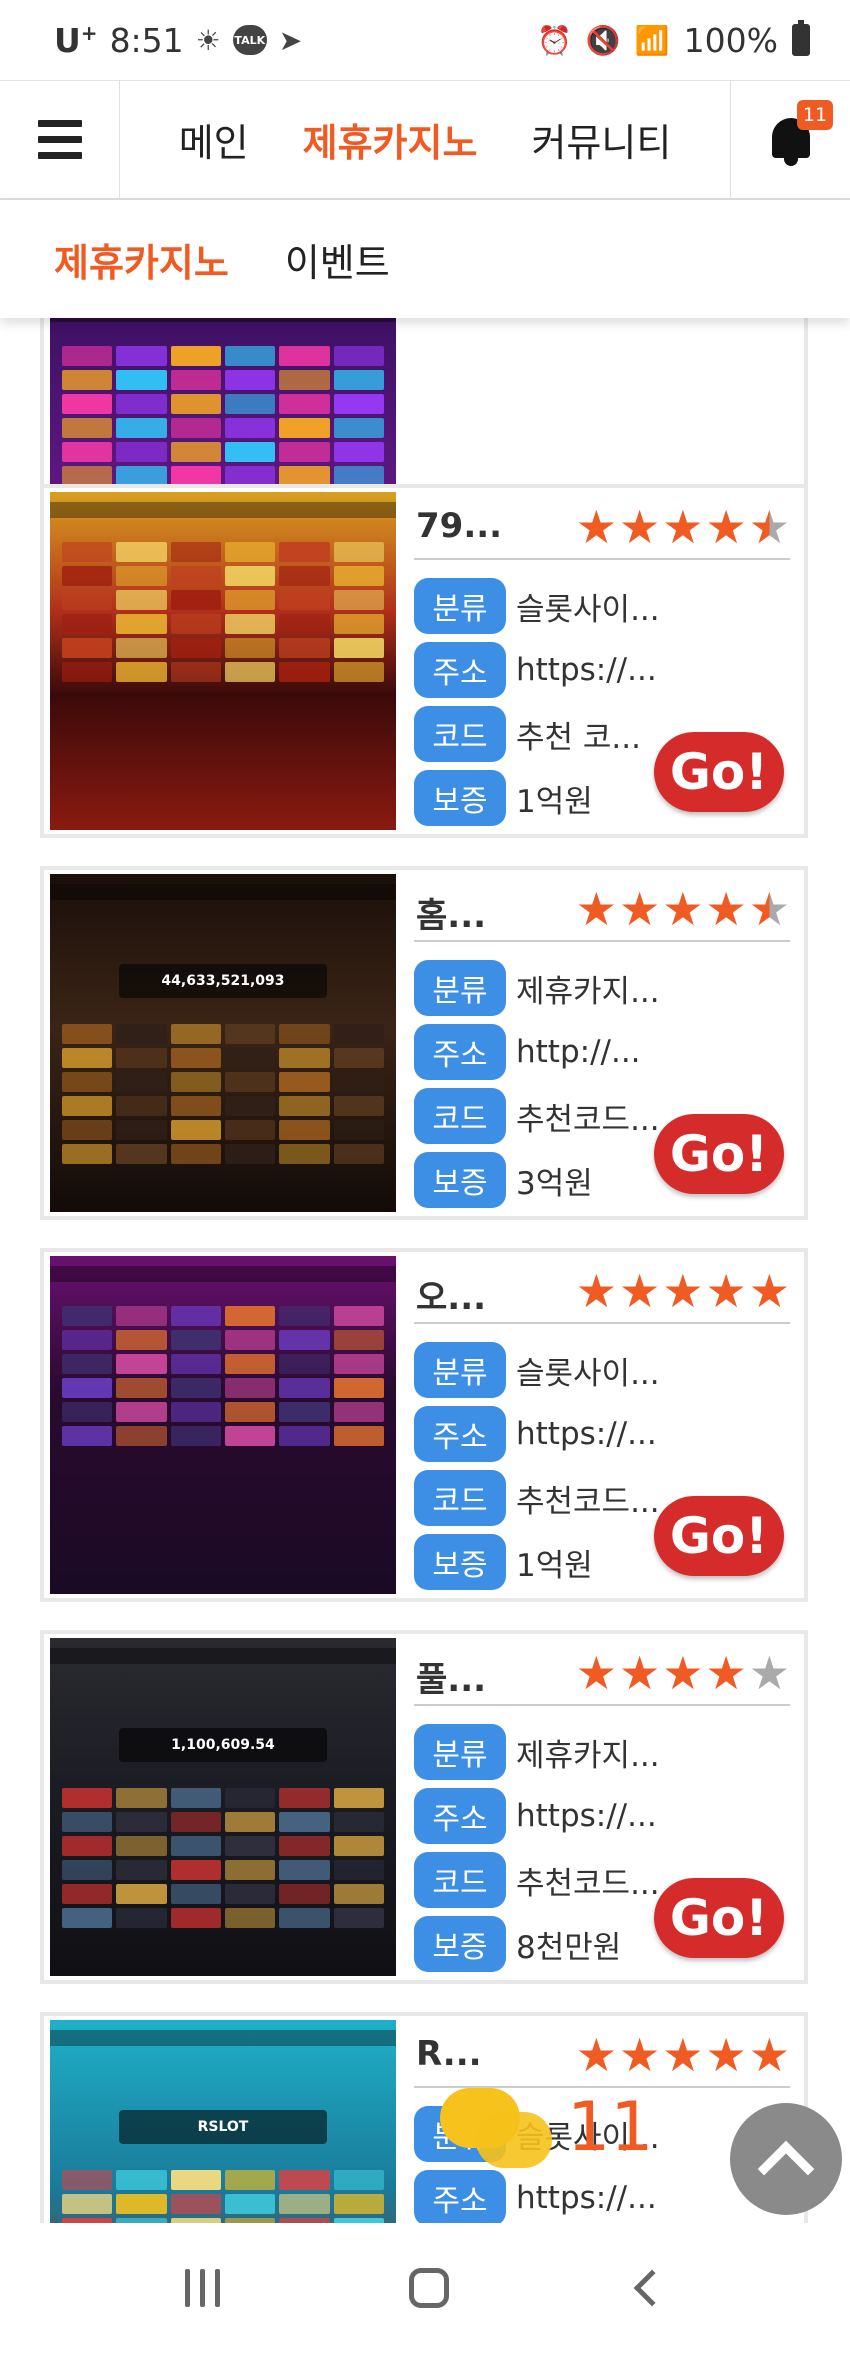 The height and width of the screenshot is (2353, 850). What do you see at coordinates (425, 259) in the screenshot?
I see `sub-nav: 제휴카지노 이벤트` at bounding box center [425, 259].